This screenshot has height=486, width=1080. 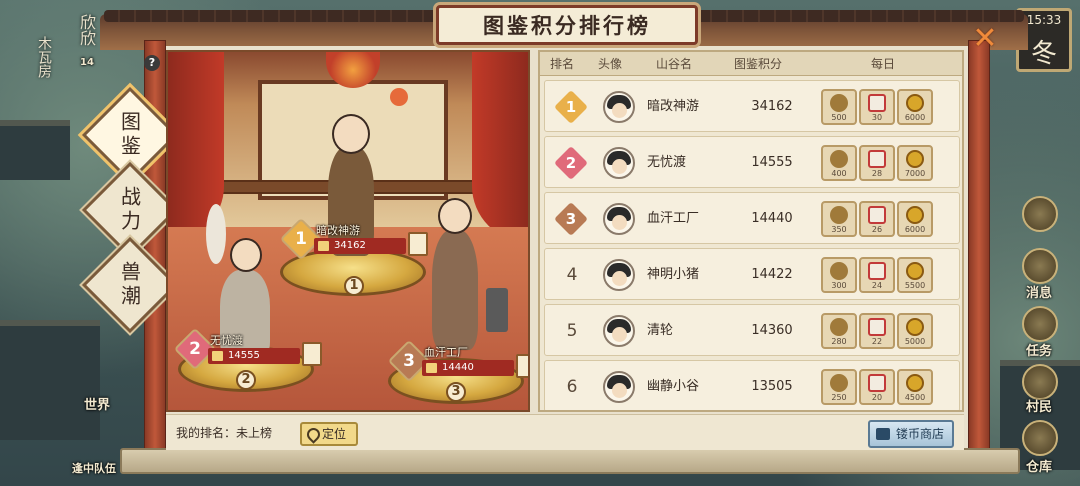 What do you see at coordinates (911, 434) in the screenshot?
I see `coin-shop-button: 镂币商店` at bounding box center [911, 434].